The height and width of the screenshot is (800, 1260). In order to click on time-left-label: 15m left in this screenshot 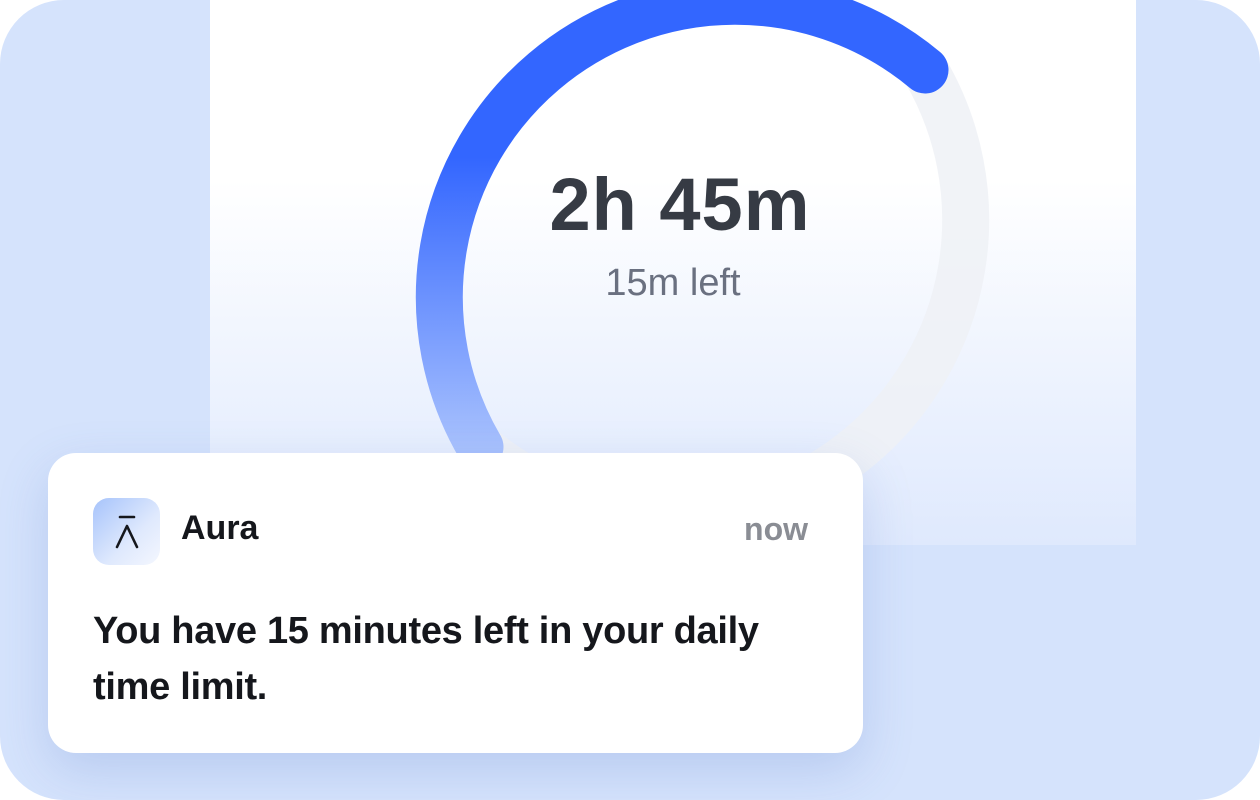, I will do `click(673, 283)`.